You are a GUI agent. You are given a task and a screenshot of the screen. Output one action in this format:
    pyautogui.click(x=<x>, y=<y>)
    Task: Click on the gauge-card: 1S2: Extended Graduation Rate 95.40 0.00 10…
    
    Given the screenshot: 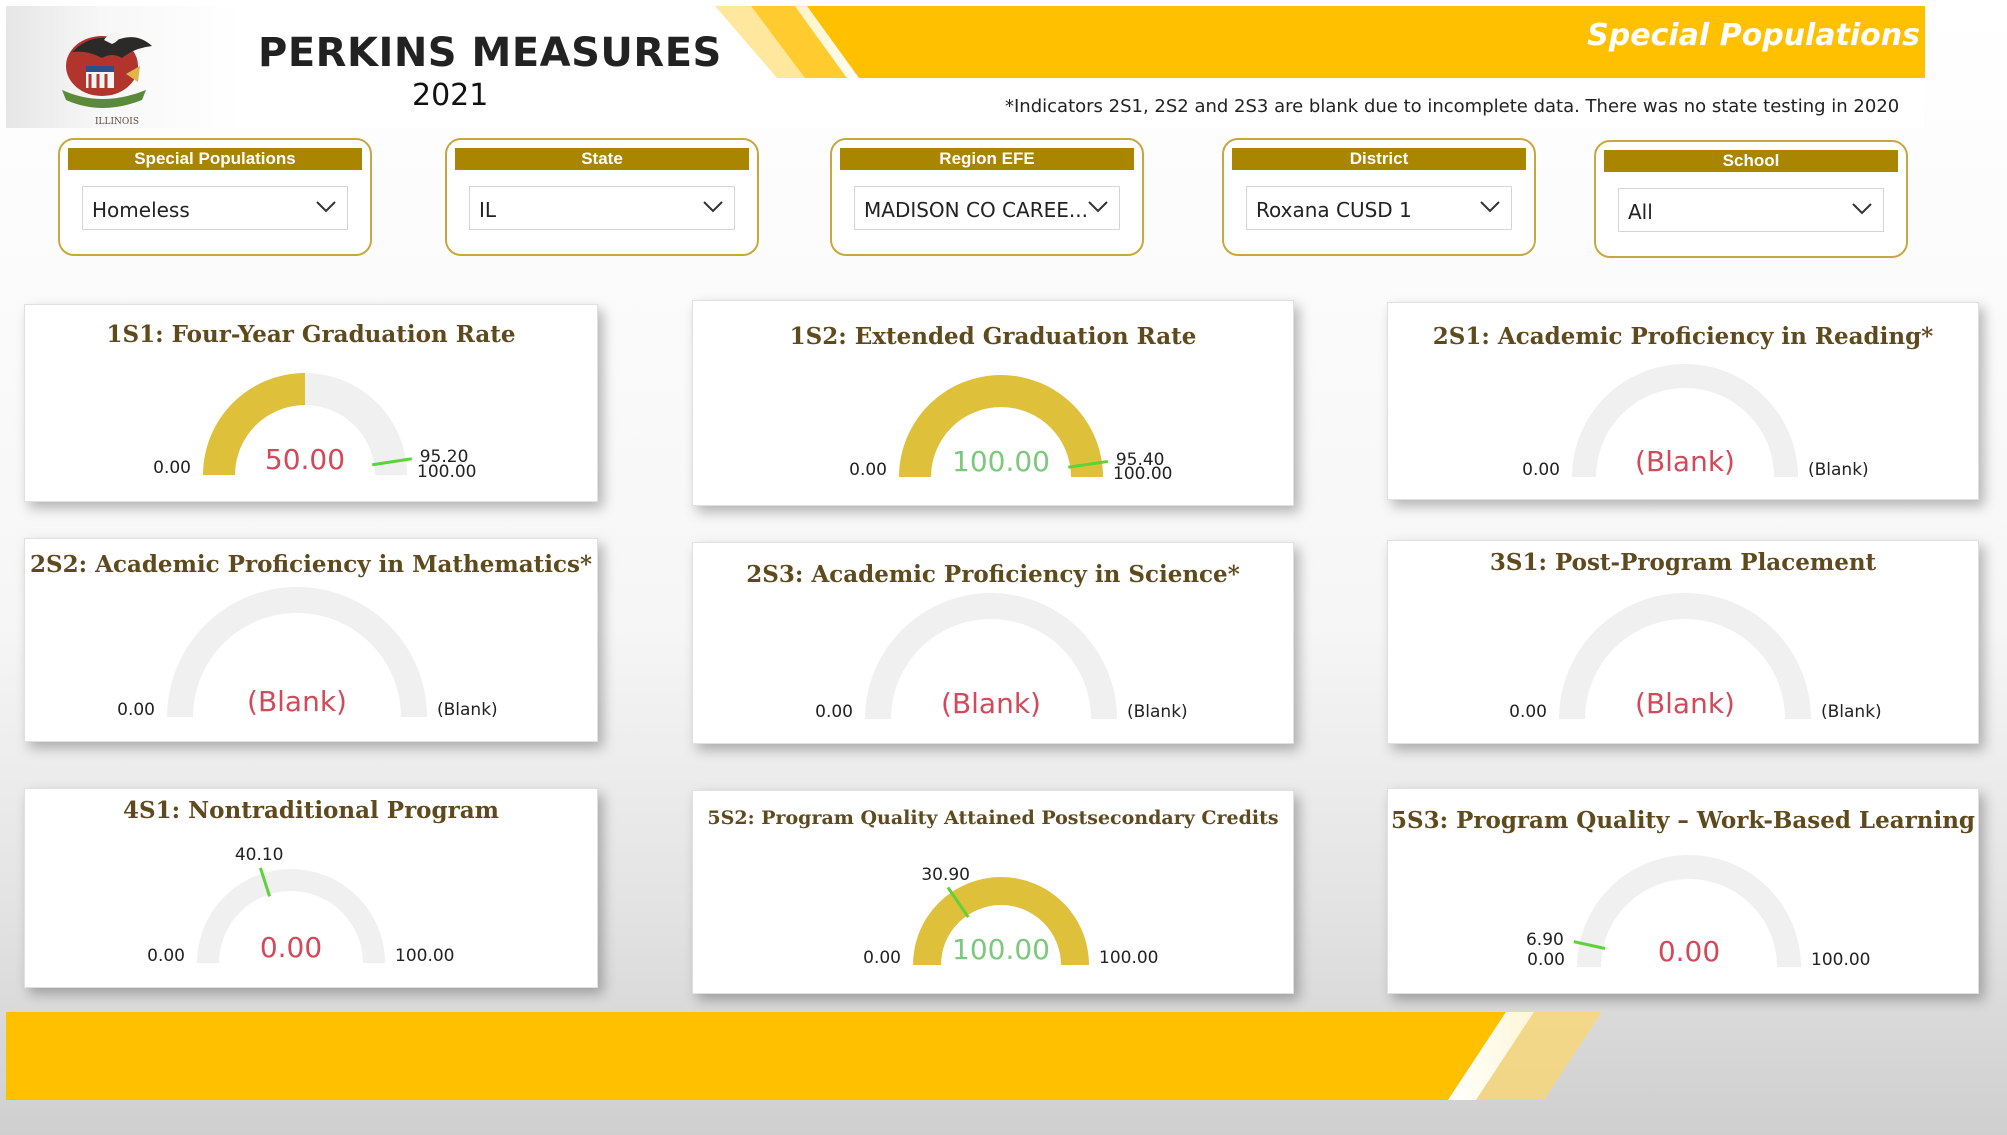 What is the action you would take?
    pyautogui.click(x=993, y=403)
    